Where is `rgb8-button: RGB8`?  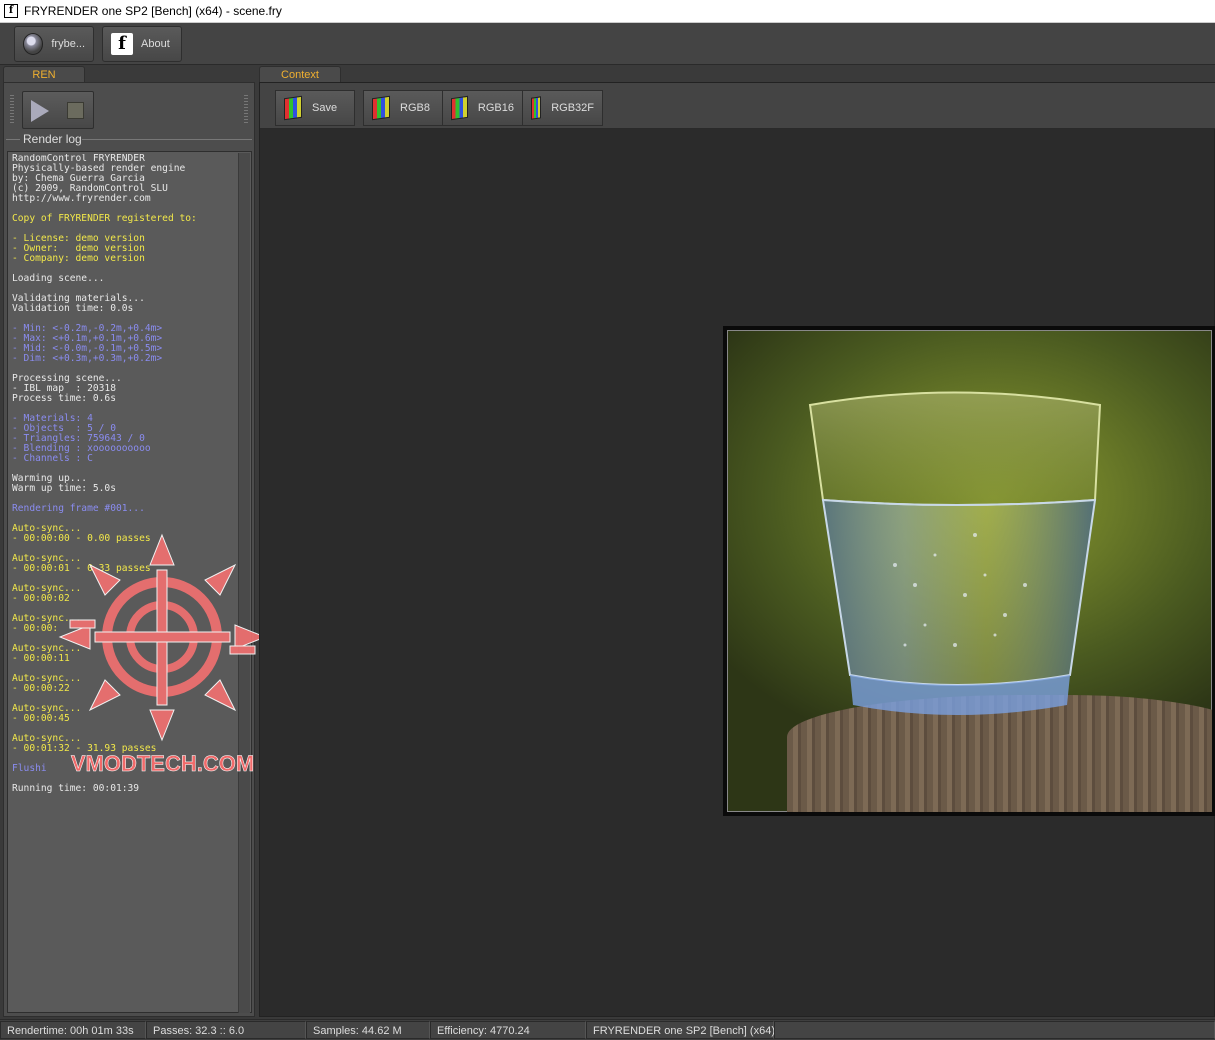 rgb8-button: RGB8 is located at coordinates (403, 108).